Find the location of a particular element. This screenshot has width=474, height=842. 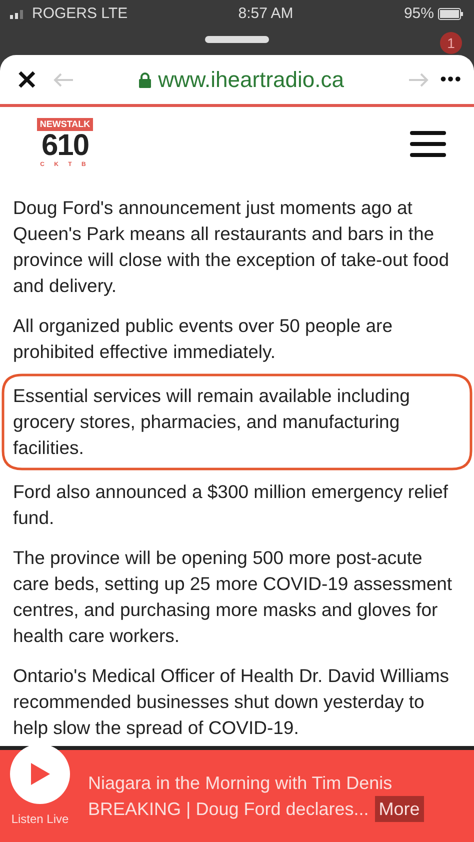

article-paragraph: All organized public events over 50 people are prohibited effective immediately. is located at coordinates (203, 339).